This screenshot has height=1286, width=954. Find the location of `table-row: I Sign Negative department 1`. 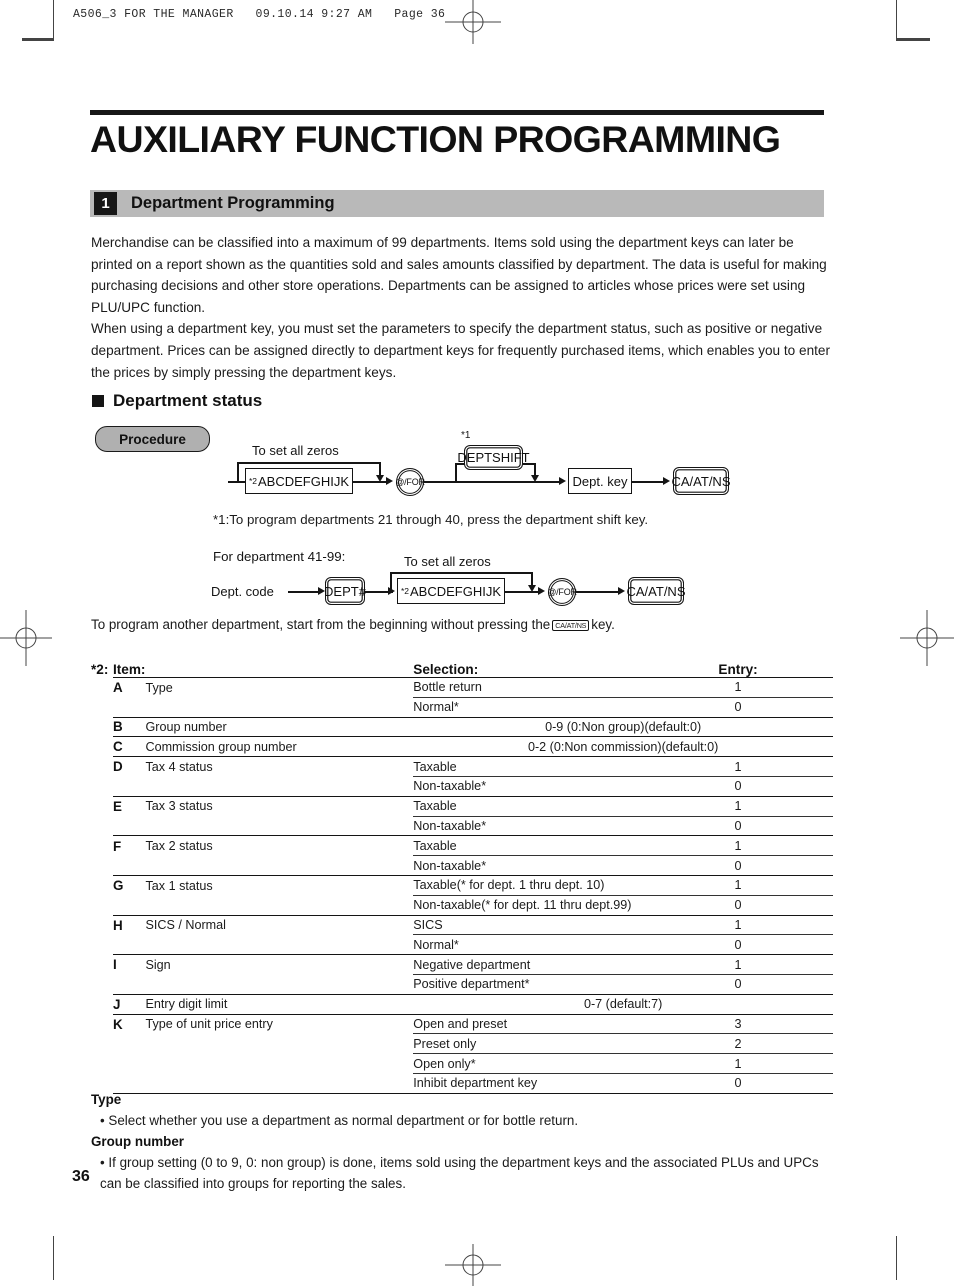

table-row: I Sign Negative department 1 is located at coordinates (462, 964).